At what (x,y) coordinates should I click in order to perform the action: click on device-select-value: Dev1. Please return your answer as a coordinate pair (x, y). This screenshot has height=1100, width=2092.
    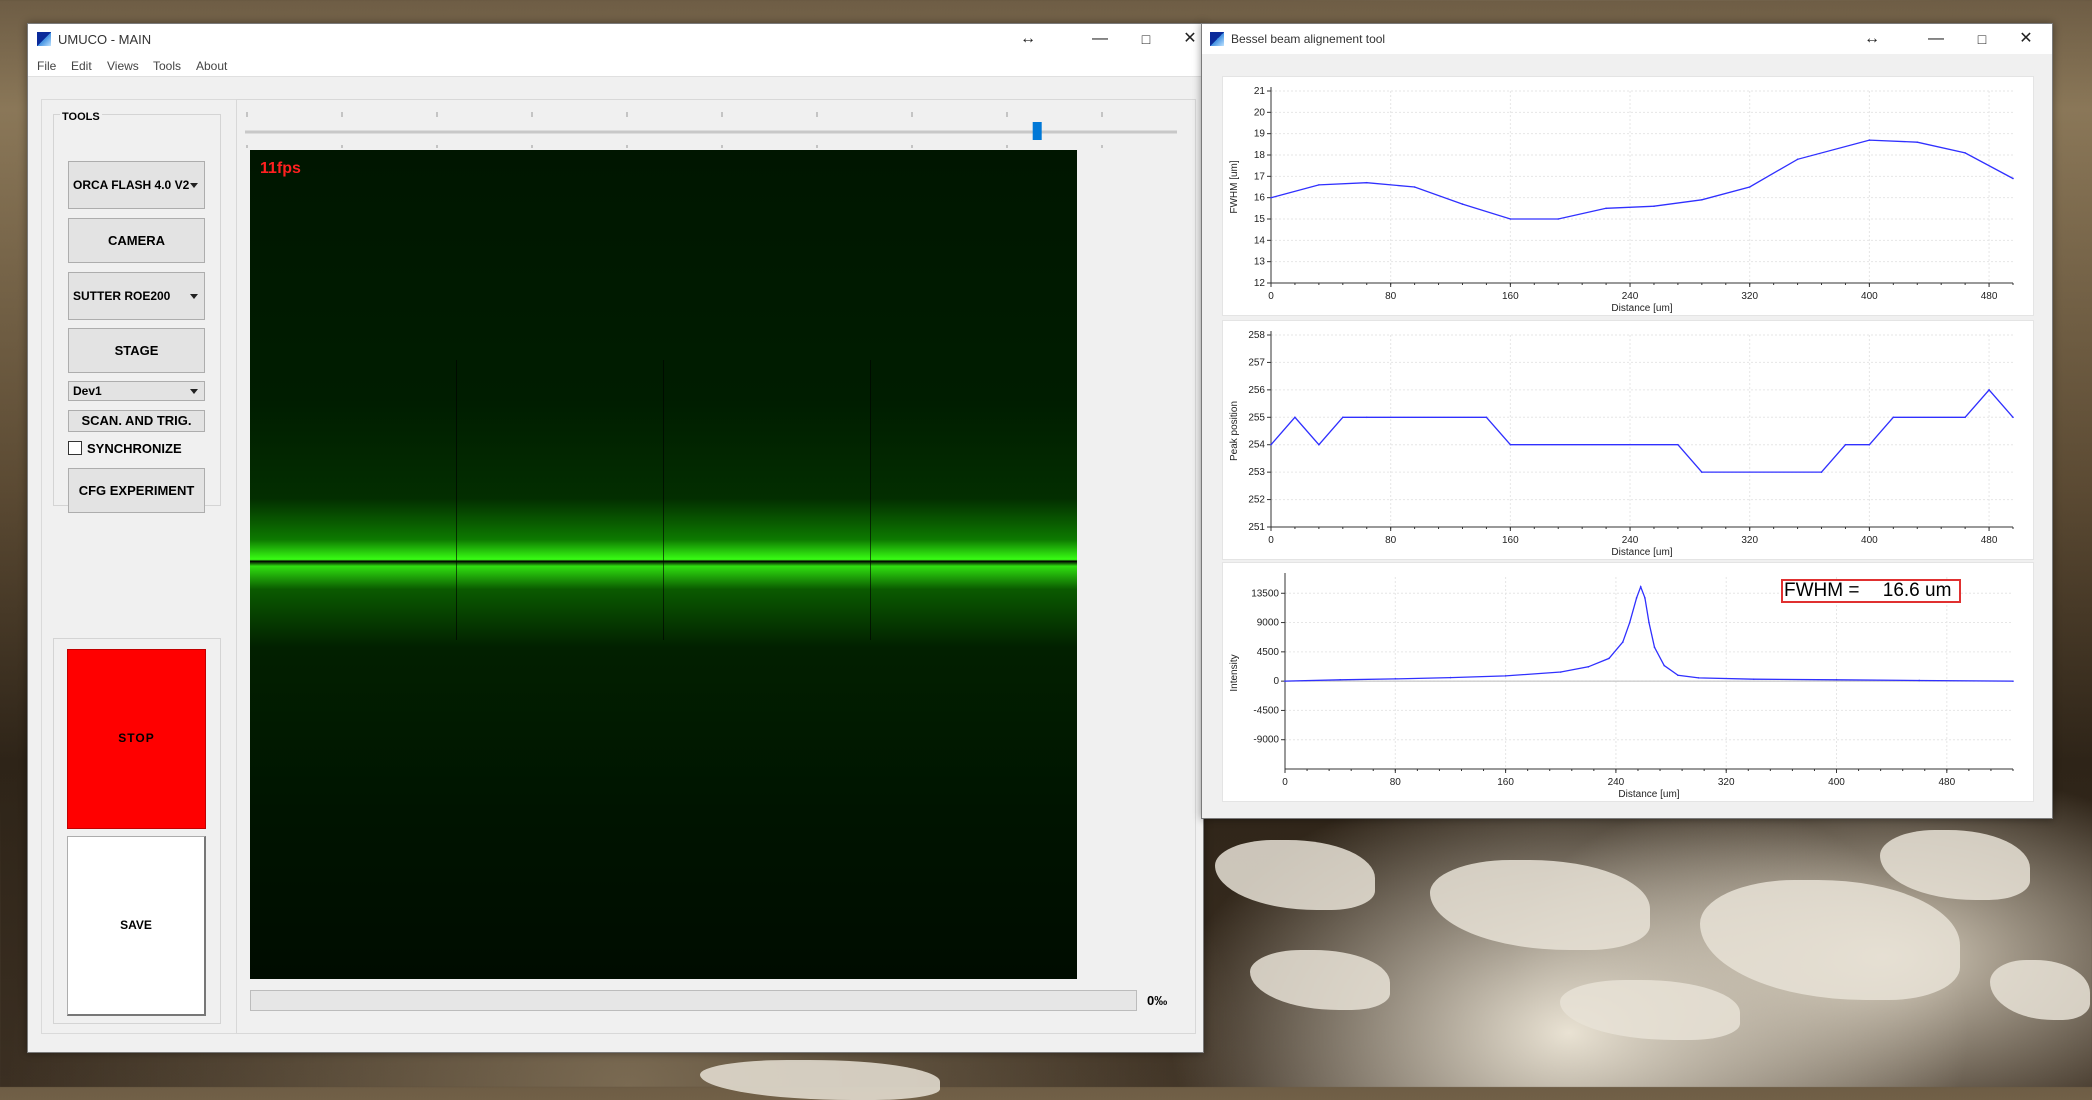
    Looking at the image, I should click on (87, 391).